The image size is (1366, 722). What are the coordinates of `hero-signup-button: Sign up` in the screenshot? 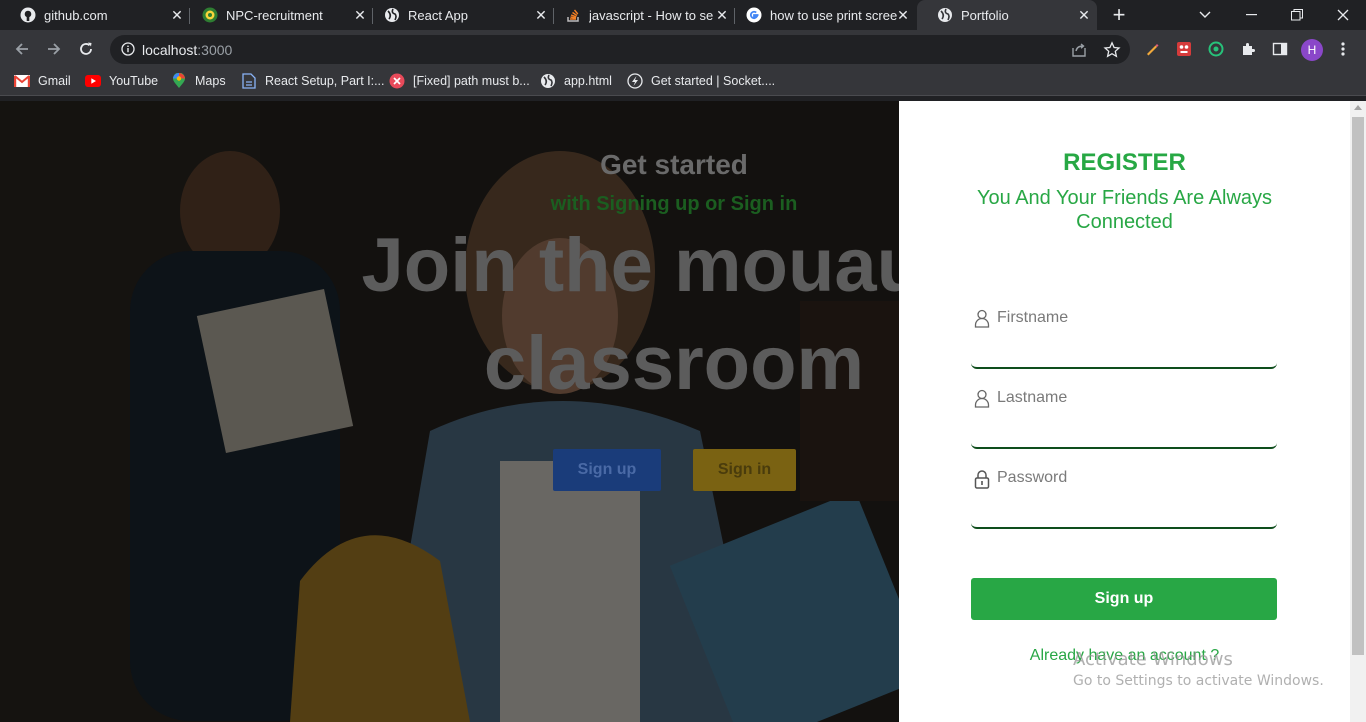 It's located at (607, 470).